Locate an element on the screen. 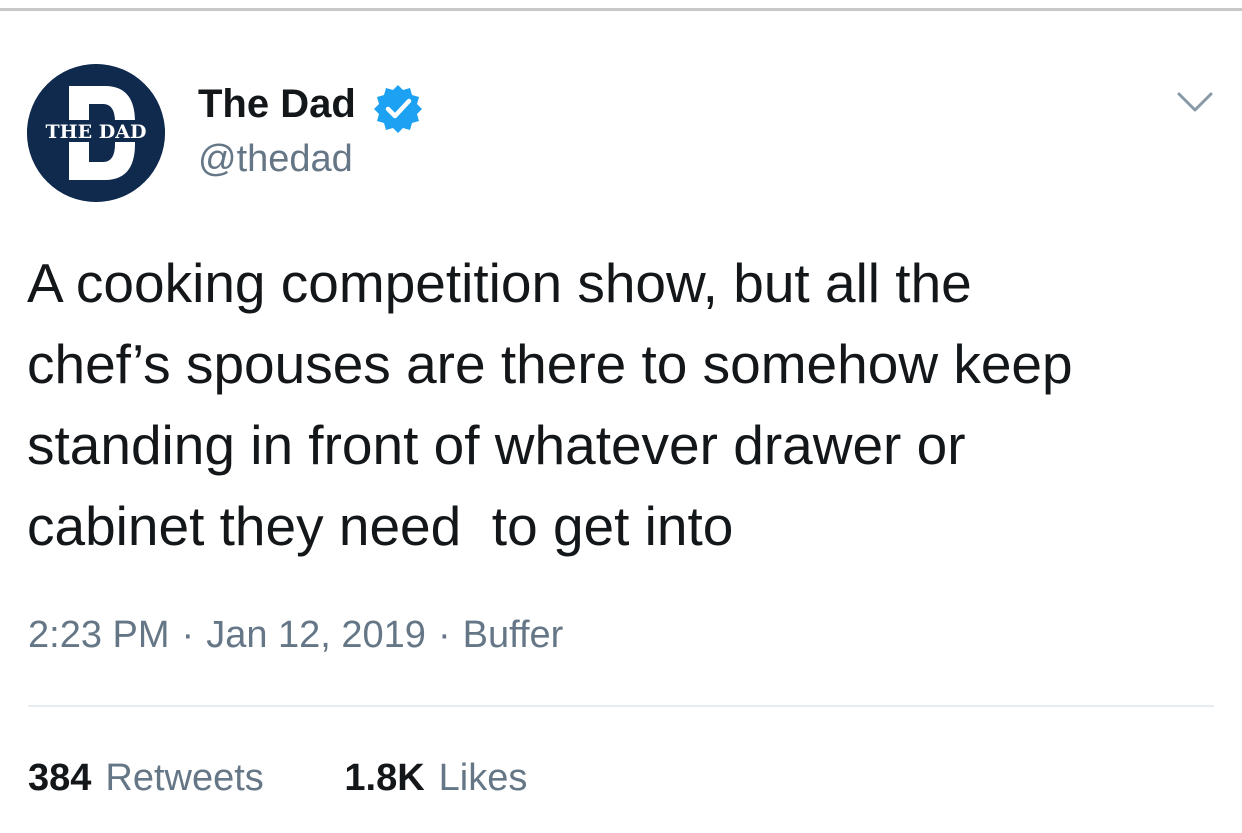 This screenshot has height=833, width=1242. chevron-down-icon is located at coordinates (1195, 101).